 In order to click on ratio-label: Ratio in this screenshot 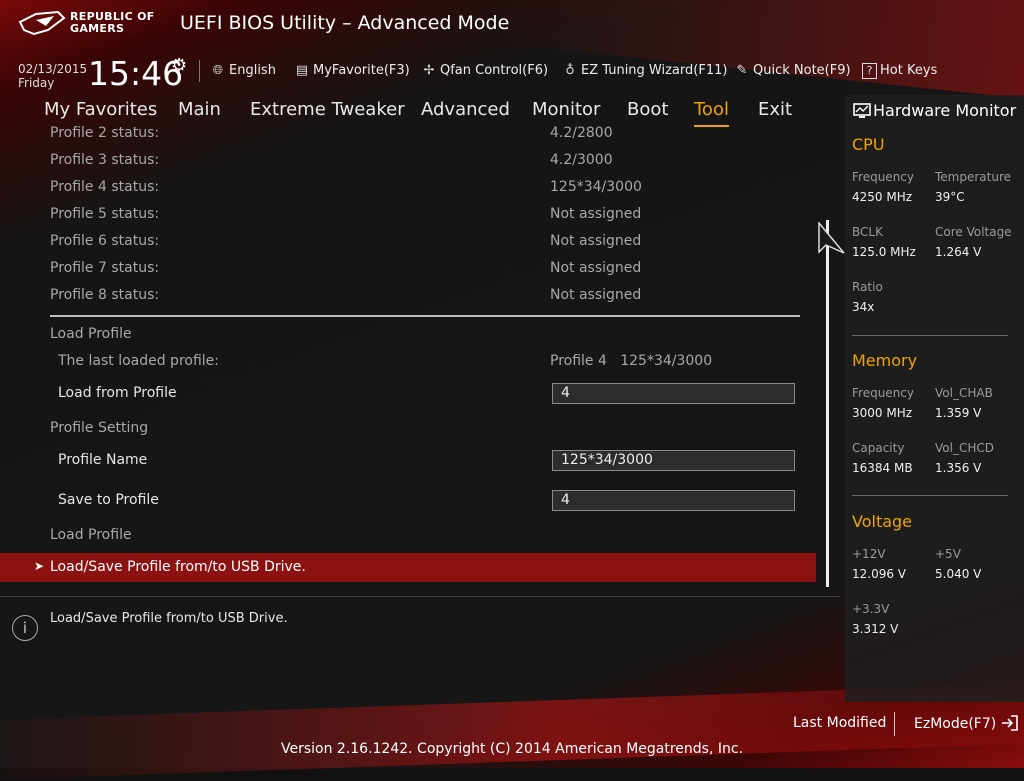, I will do `click(867, 287)`.